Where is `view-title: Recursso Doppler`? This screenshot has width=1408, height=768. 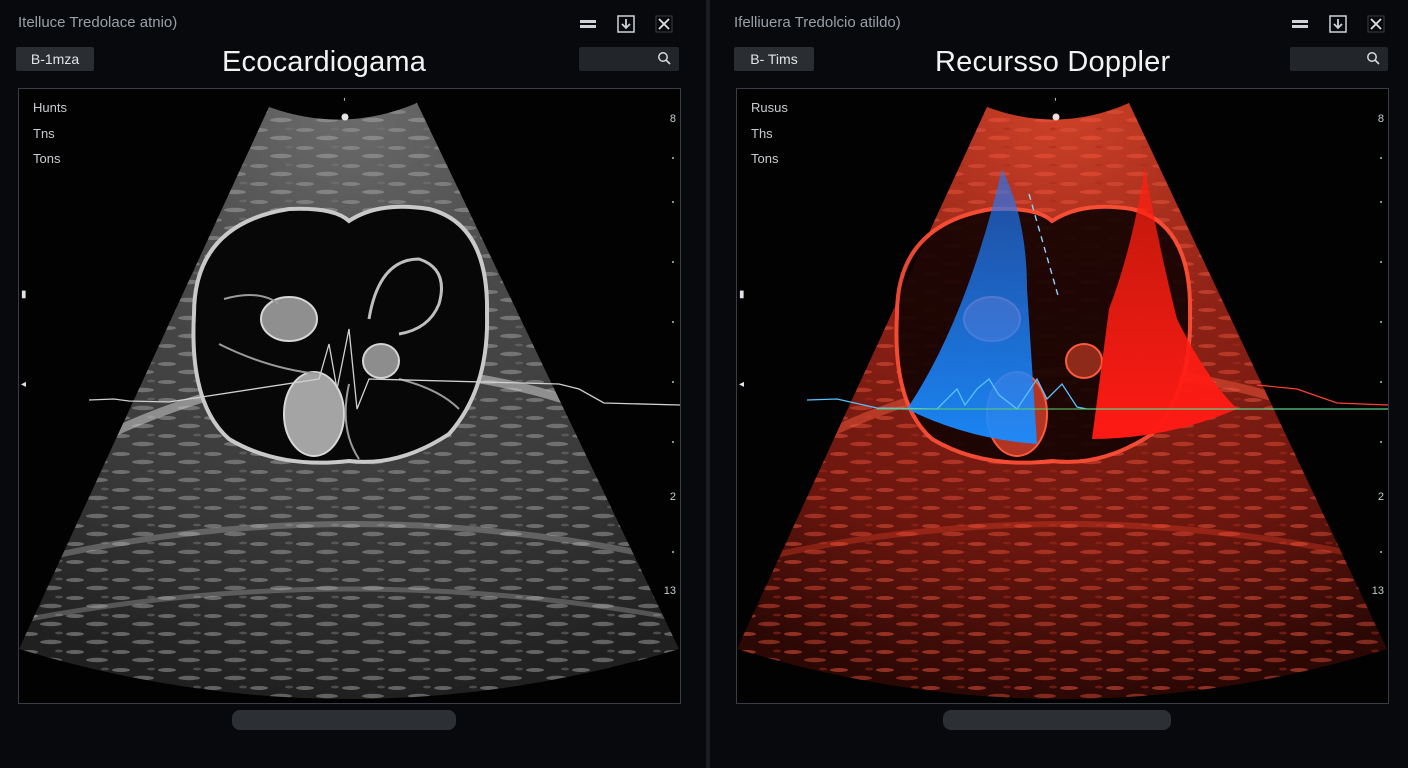 view-title: Recursso Doppler is located at coordinates (1053, 62).